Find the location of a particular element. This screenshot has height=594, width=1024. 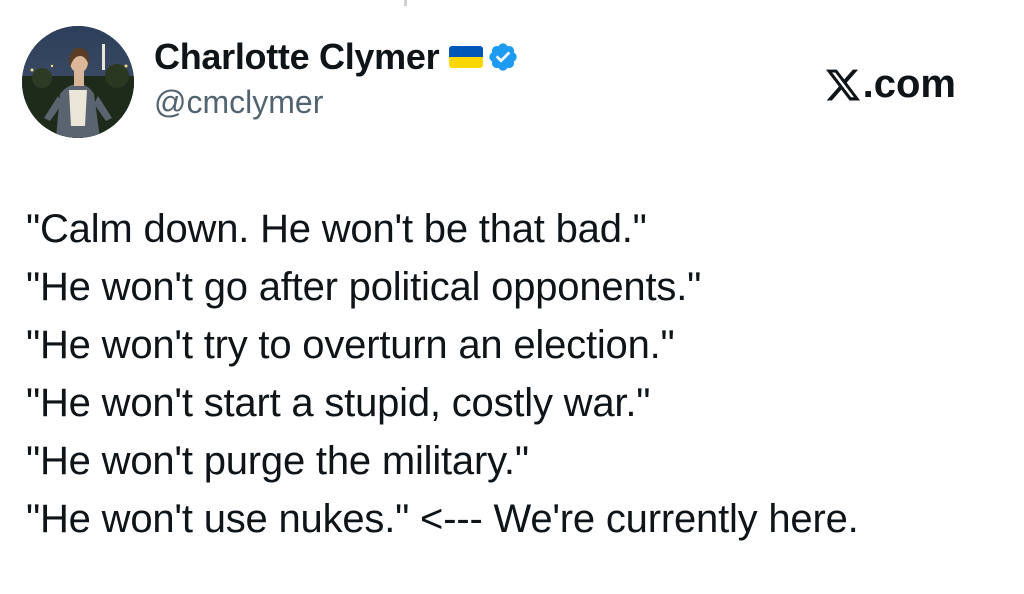

name-row: Charlotte Clymer is located at coordinates (336, 57).